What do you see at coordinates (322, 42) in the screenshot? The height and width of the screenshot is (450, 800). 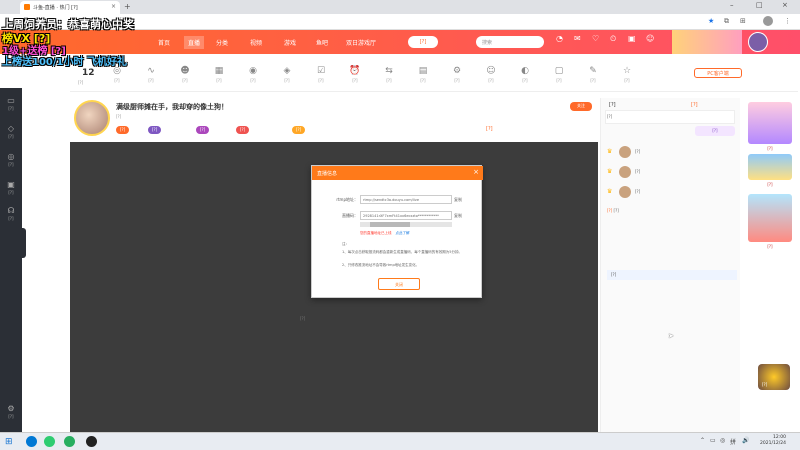 I see `nav-fishbar: 鱼吧` at bounding box center [322, 42].